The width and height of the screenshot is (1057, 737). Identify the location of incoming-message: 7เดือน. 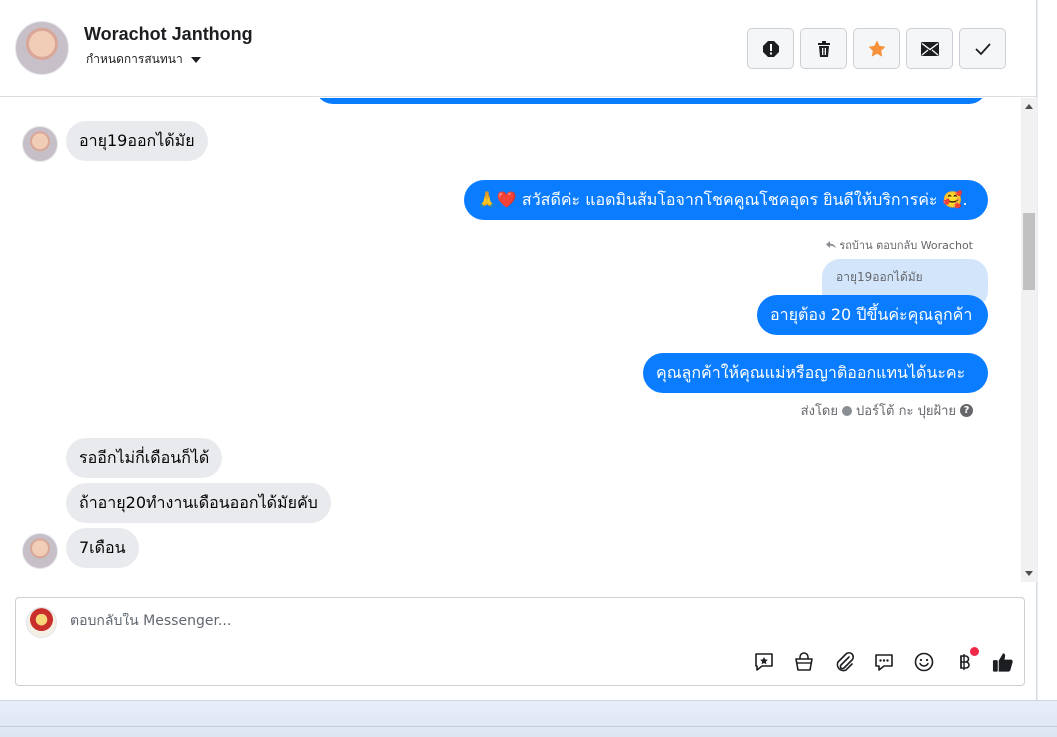
(102, 548).